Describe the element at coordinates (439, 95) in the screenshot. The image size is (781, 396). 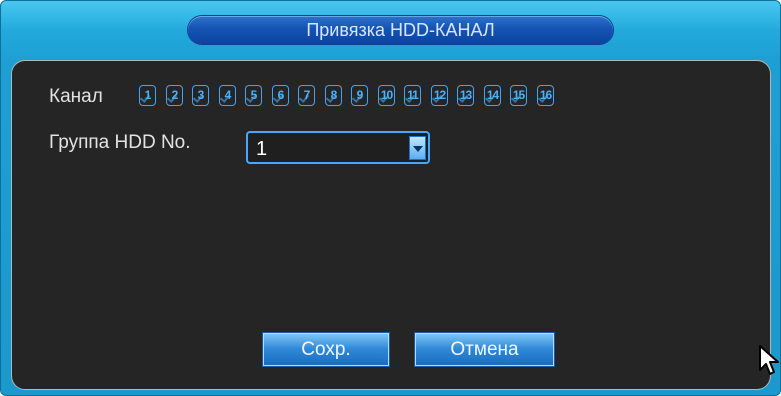
I see `channel-checkbox: 12` at that location.